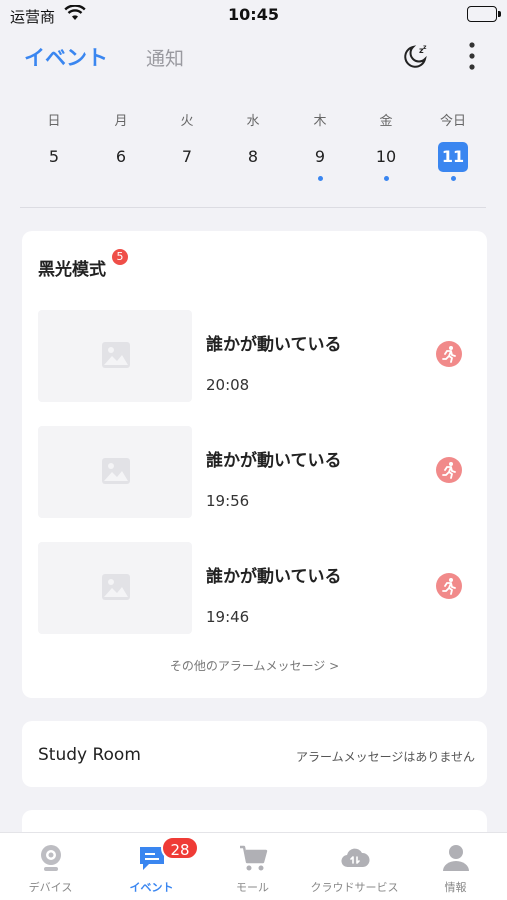  What do you see at coordinates (453, 157) in the screenshot?
I see `date-label-selected: 11` at bounding box center [453, 157].